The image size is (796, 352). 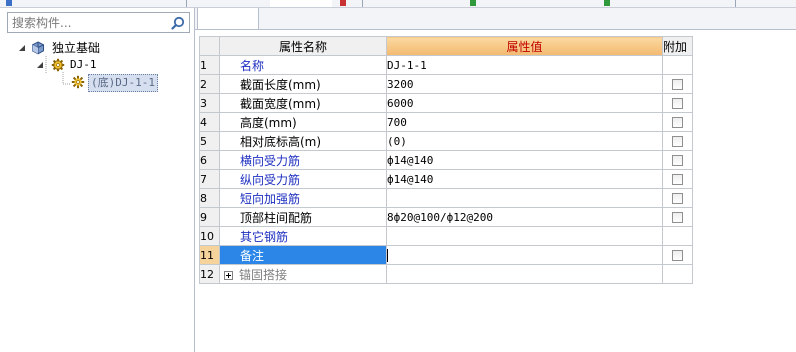 I want to click on tree-node-root: 独立基础, so click(x=97, y=48).